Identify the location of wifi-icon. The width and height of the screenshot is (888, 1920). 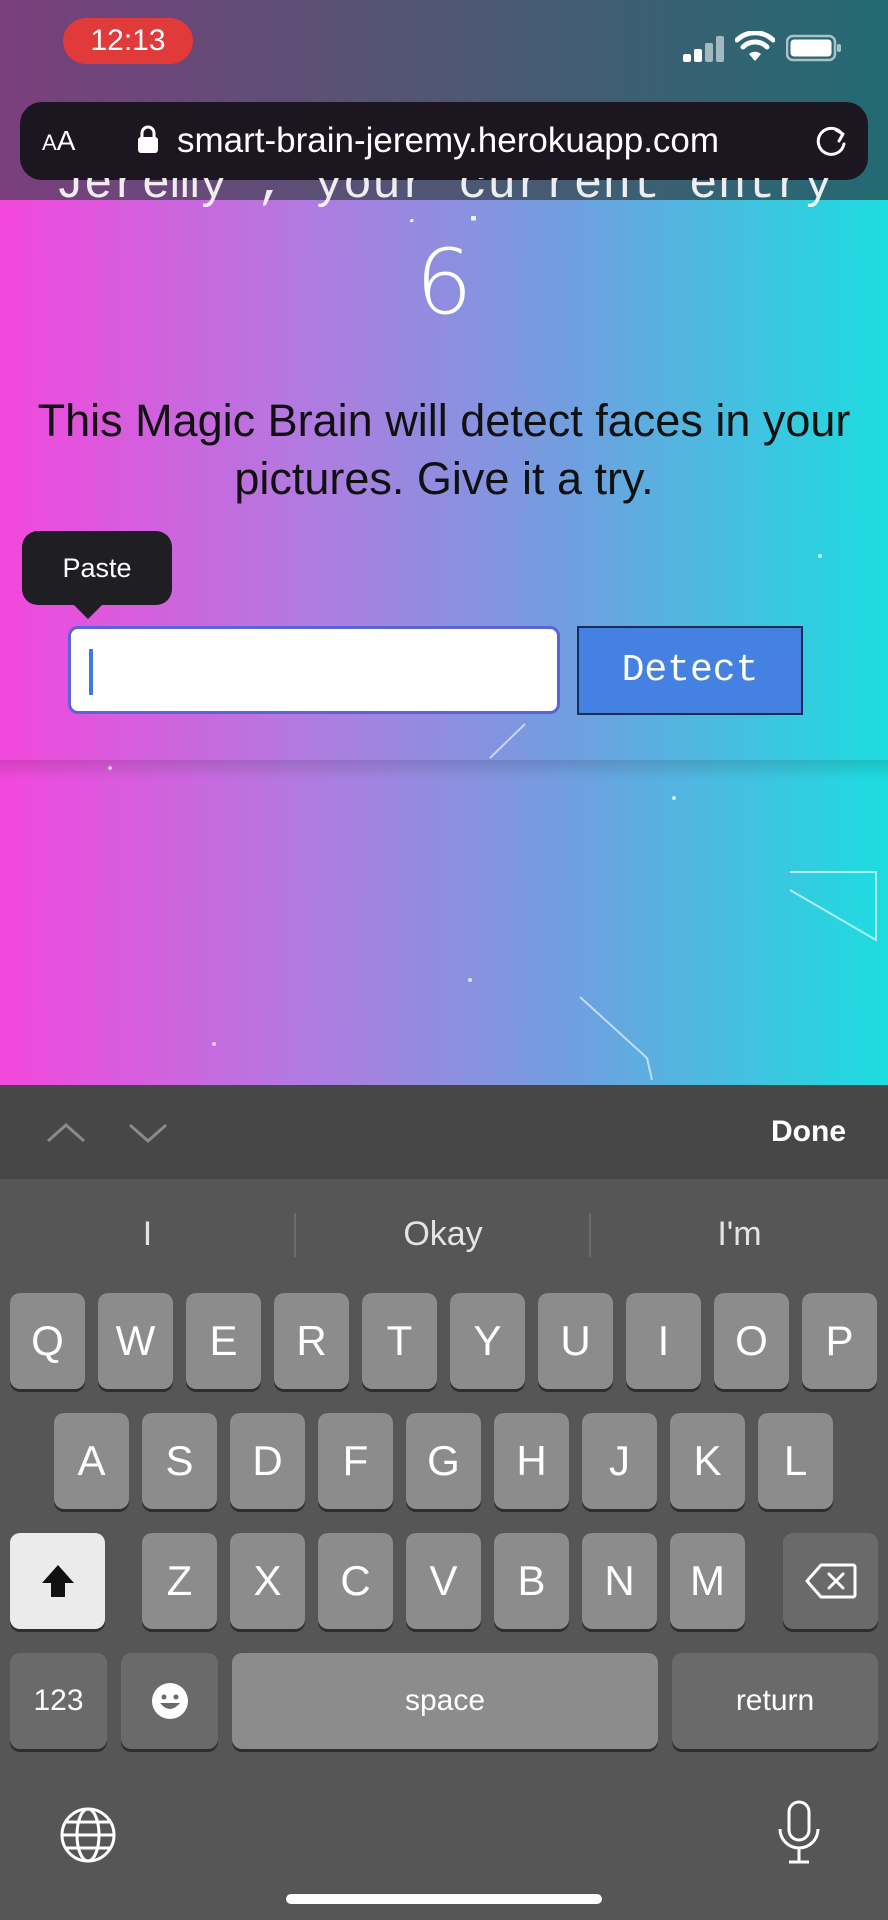
(755, 46).